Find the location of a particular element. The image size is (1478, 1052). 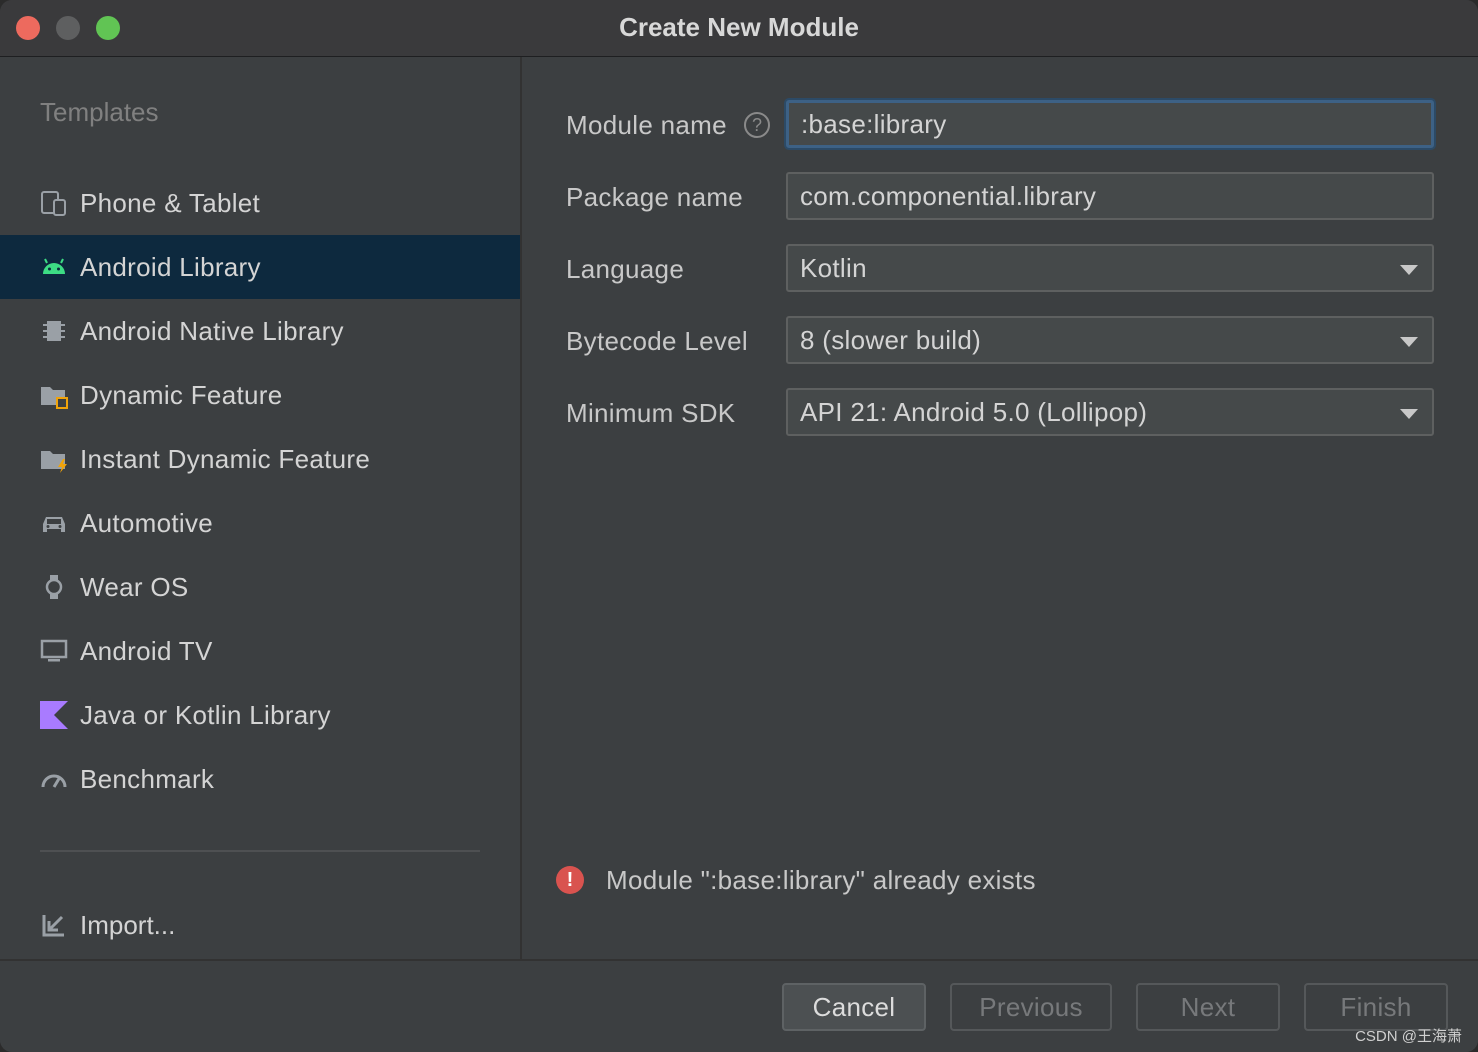

package-name-label: Package name is located at coordinates (655, 197).